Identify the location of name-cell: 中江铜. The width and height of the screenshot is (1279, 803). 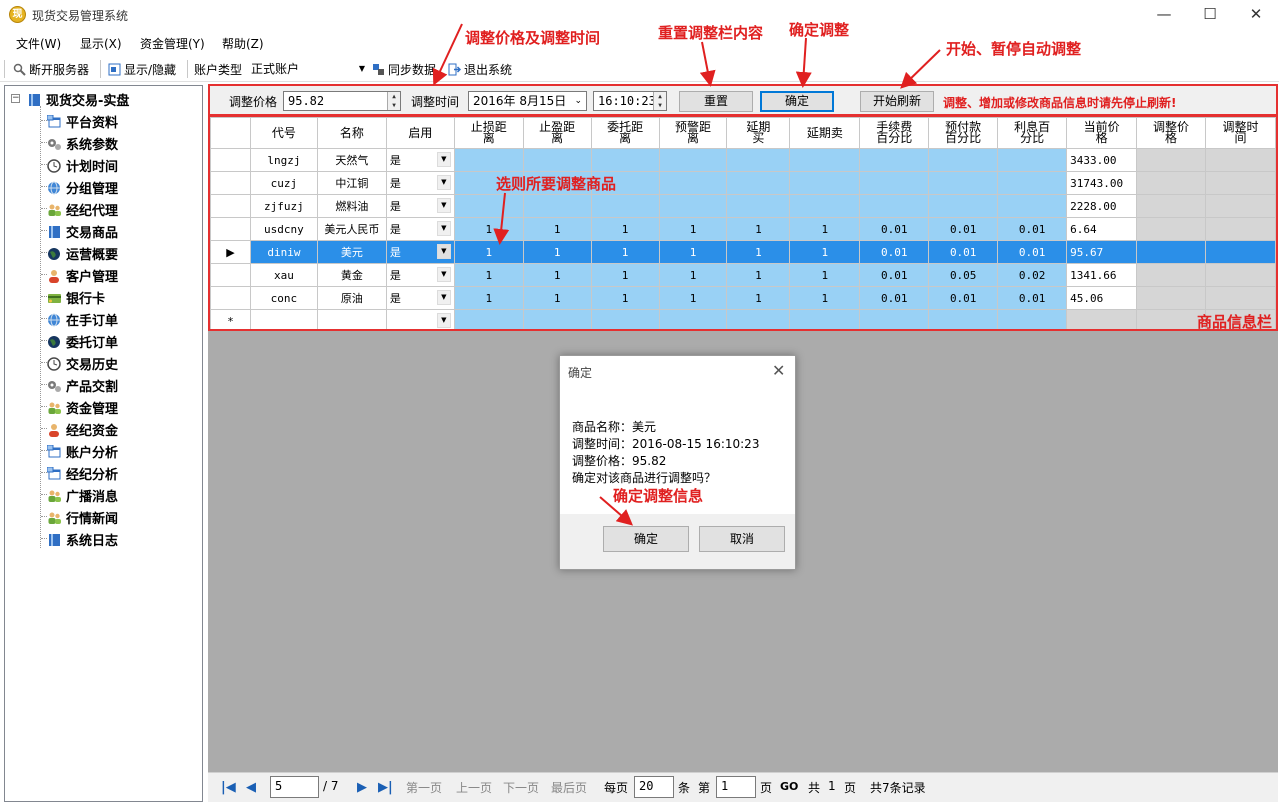
(351, 183).